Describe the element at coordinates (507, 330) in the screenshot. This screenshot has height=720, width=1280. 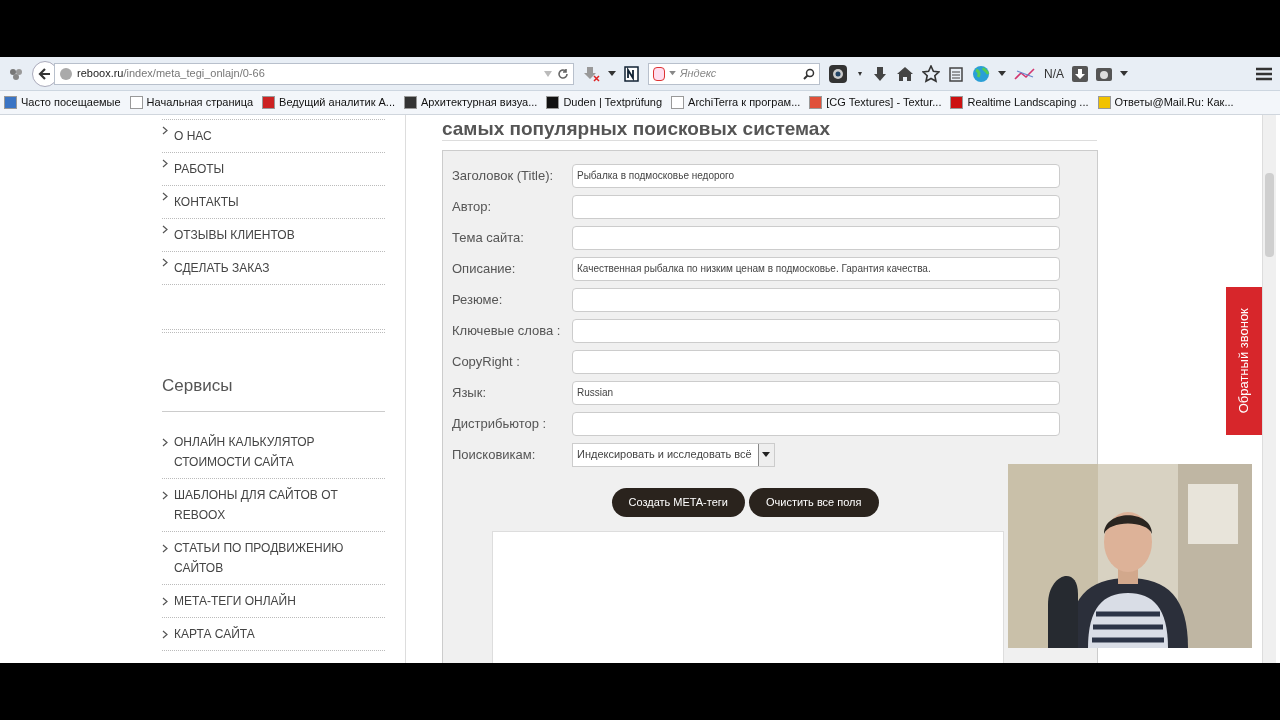
I see `field-label: Ключевые слова :` at that location.